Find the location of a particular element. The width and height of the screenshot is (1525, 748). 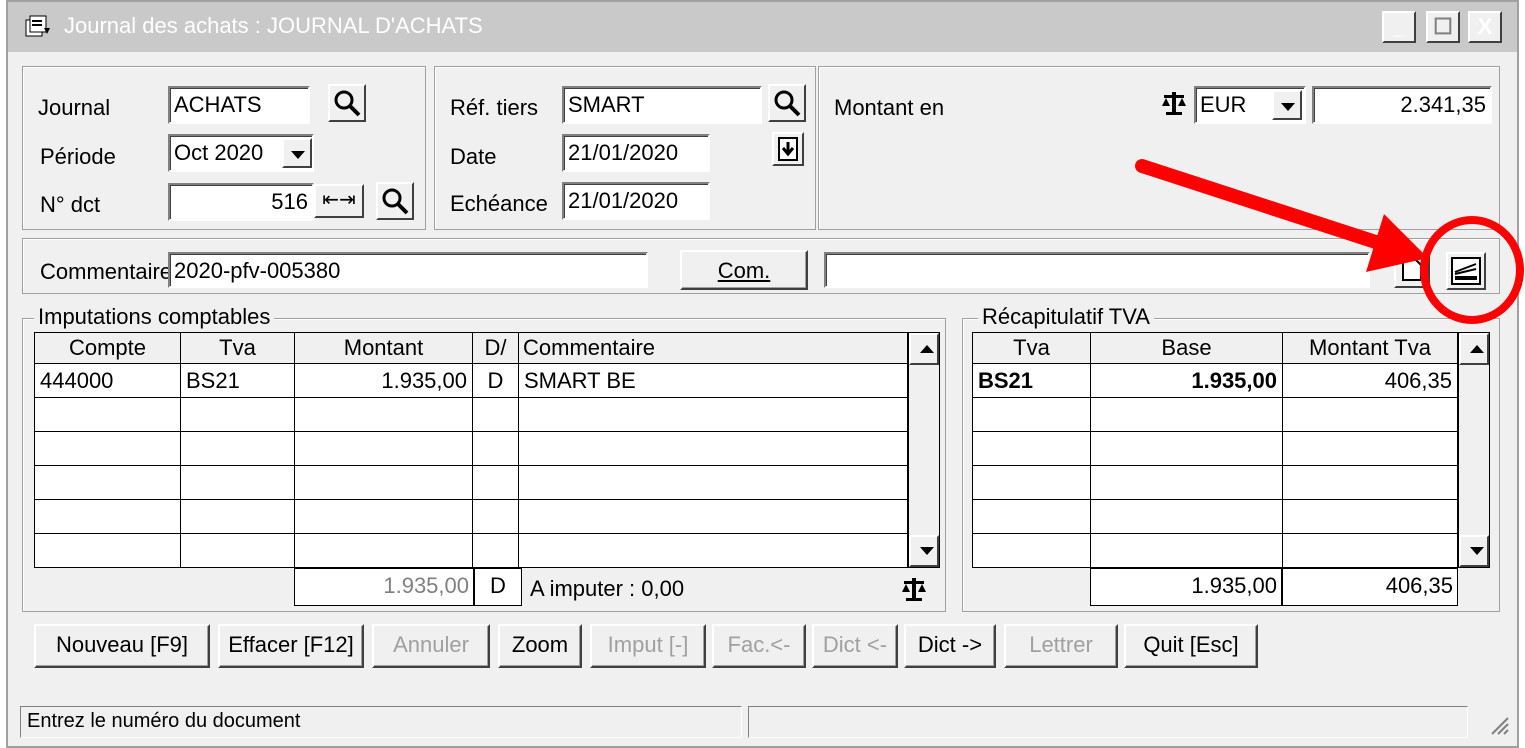

column-header-commentaire: Commentaire is located at coordinates (713, 348).